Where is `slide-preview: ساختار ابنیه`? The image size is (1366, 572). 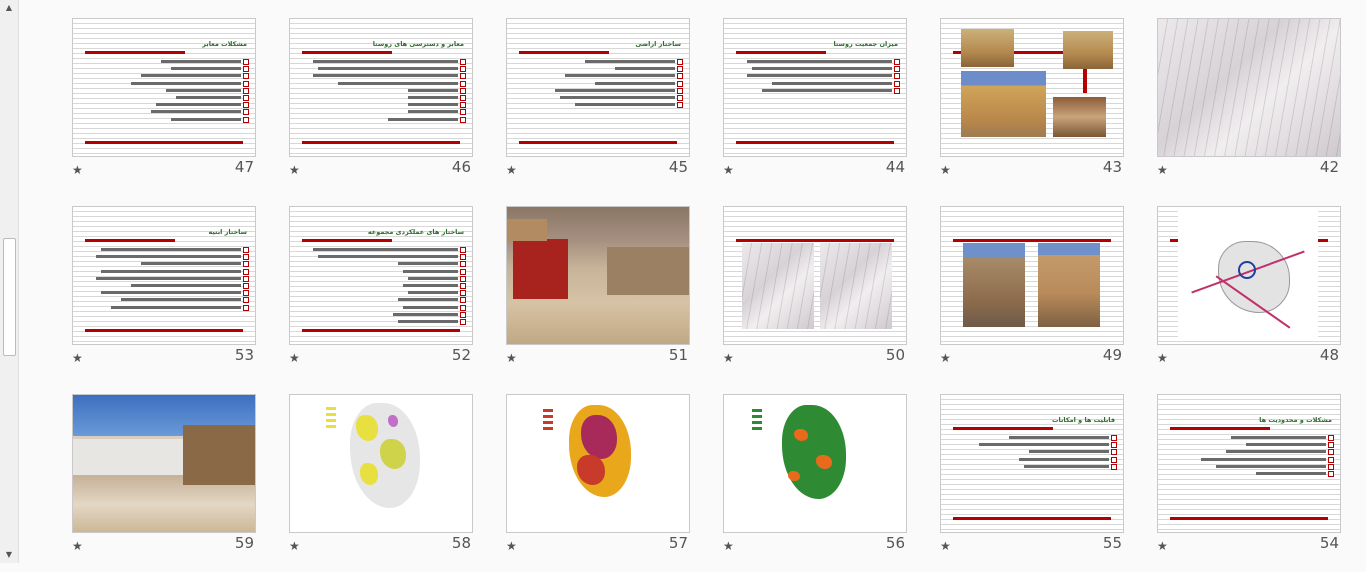
slide-preview: ساختار ابنیه is located at coordinates (164, 275).